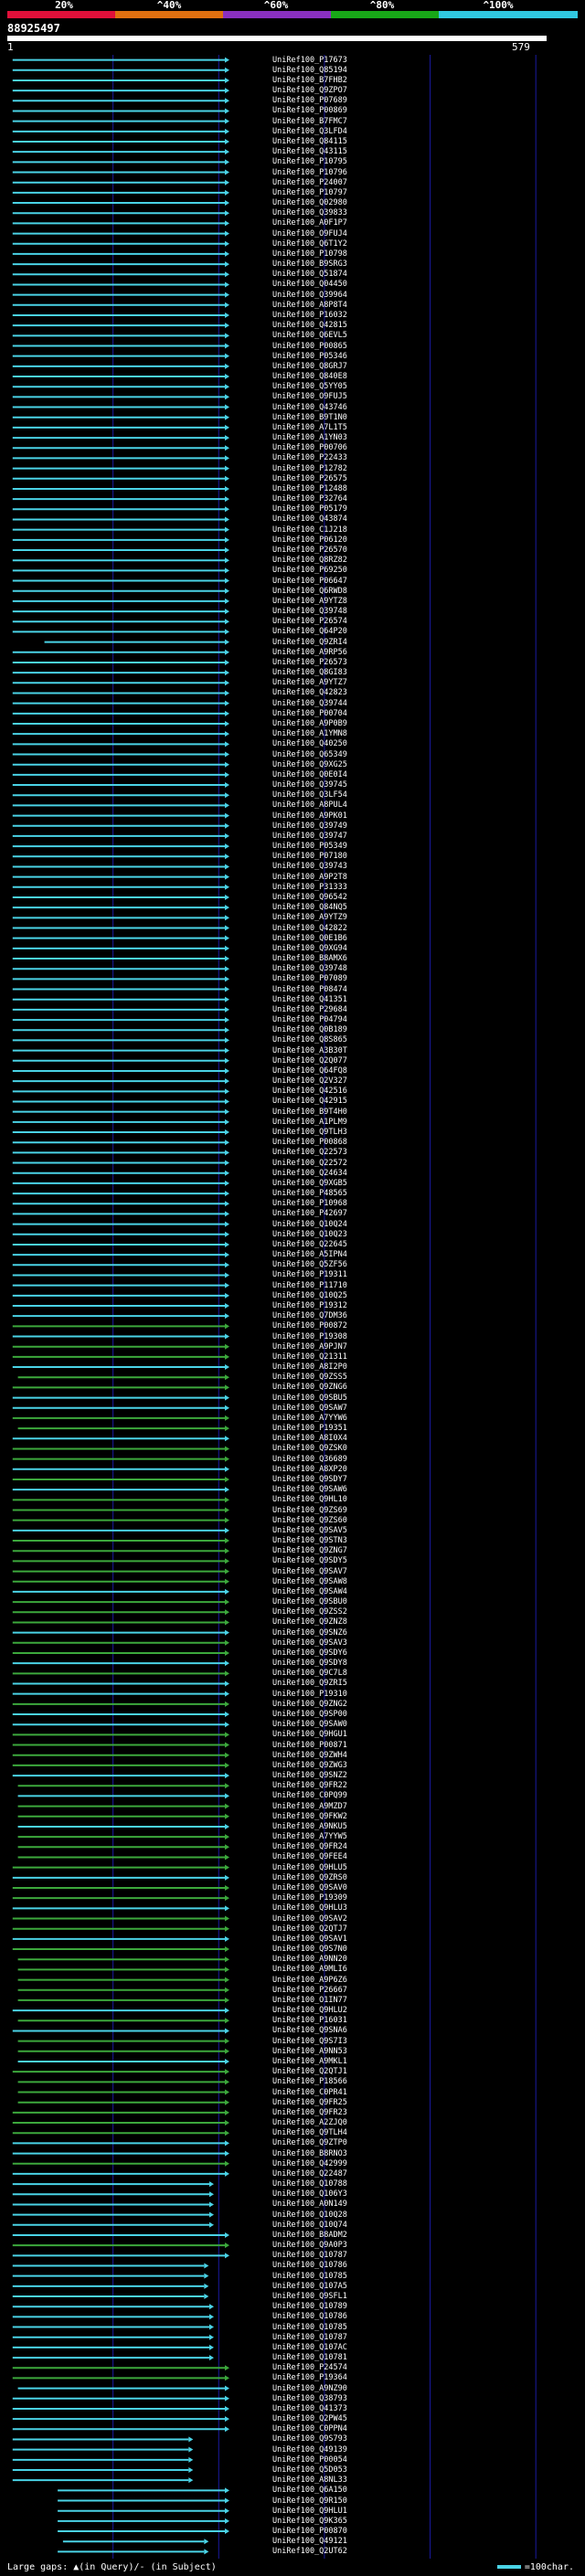 The height and width of the screenshot is (2576, 585). Describe the element at coordinates (310, 887) in the screenshot. I see `hit-label: UniRef100_P31333` at that location.